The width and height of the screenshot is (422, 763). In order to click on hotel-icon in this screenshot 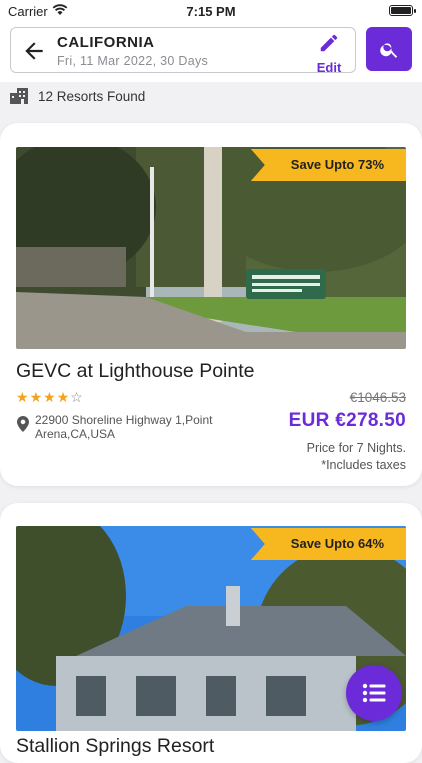, I will do `click(19, 97)`.